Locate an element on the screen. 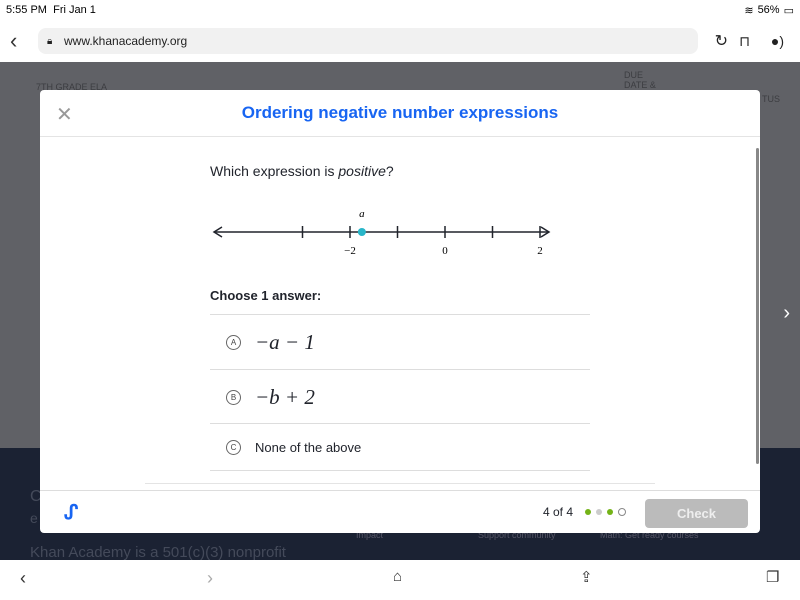 The image size is (800, 600). progress-count: 4 of 4 is located at coordinates (558, 512).